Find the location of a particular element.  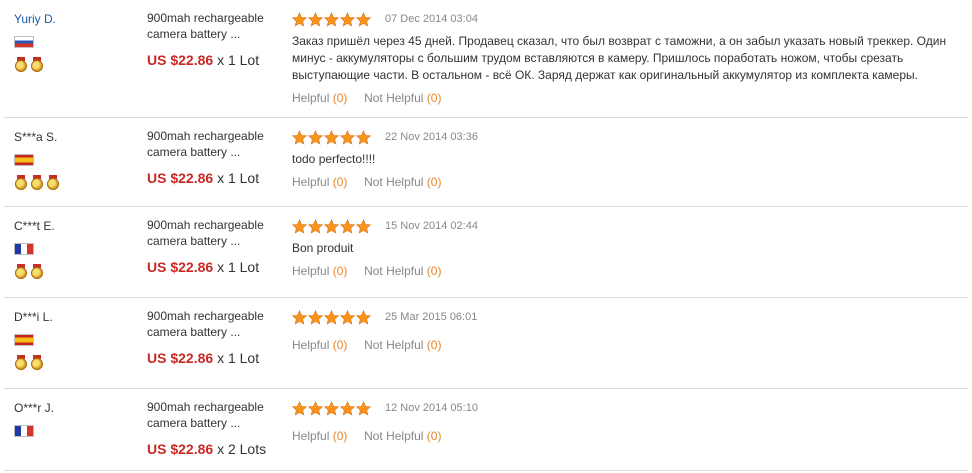

review-date: 15 Nov 2014 02:44 is located at coordinates (431, 226).